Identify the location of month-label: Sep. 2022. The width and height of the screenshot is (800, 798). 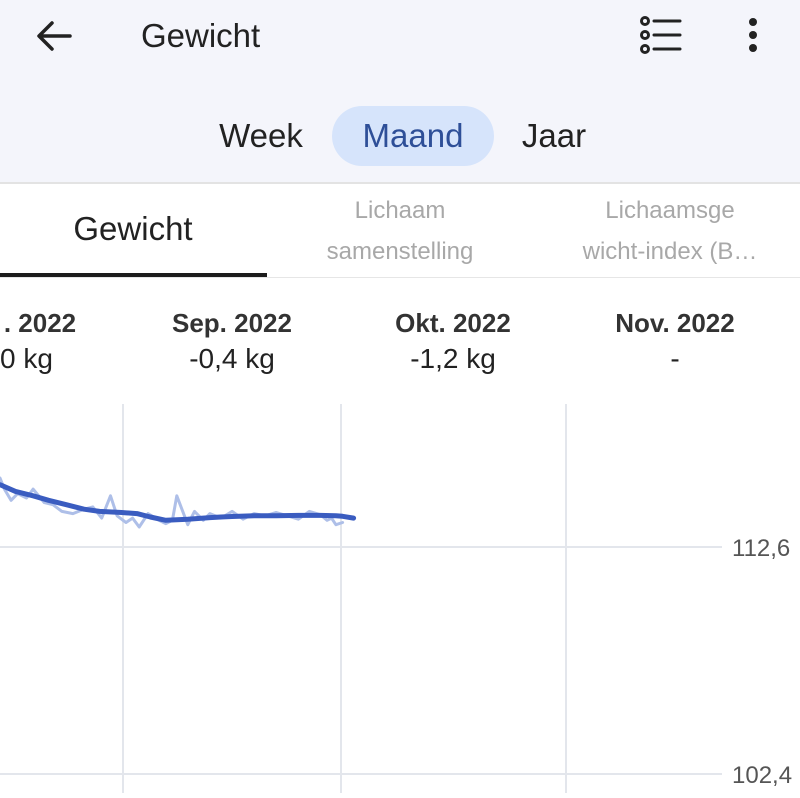
(232, 323).